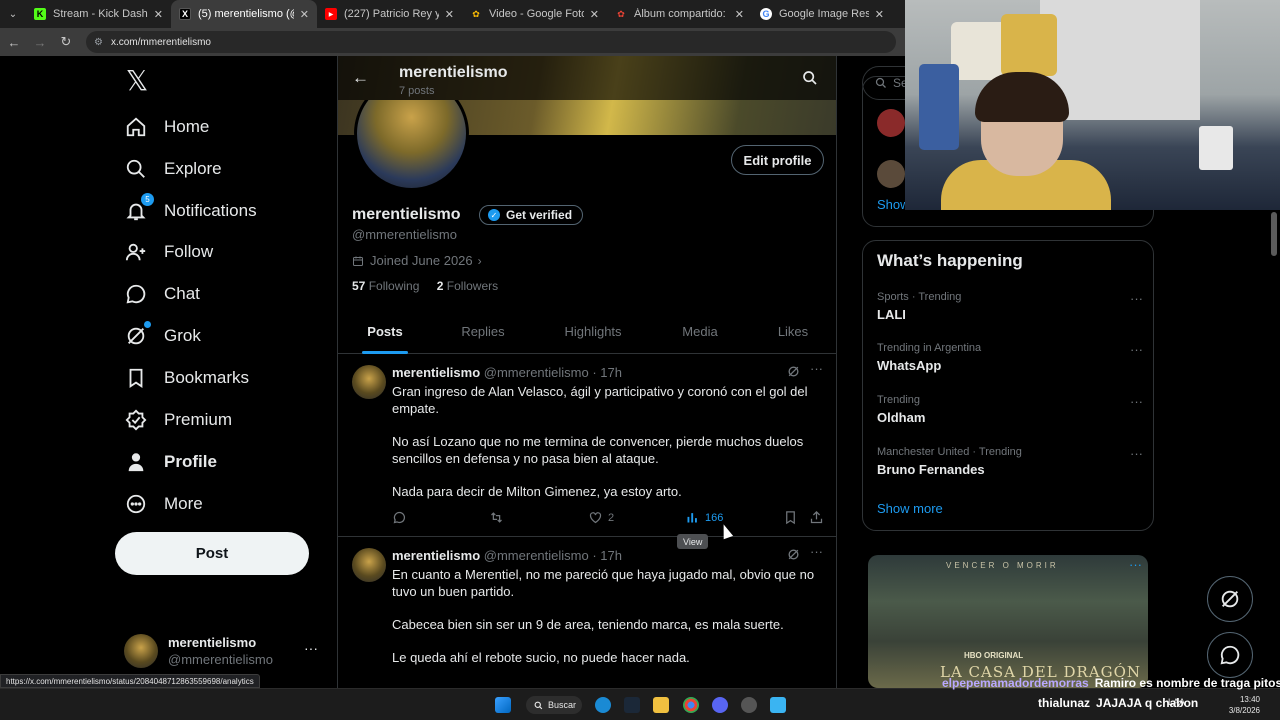  I want to click on trend-item: Sports · Trending LALI ···, so click(1010, 306).